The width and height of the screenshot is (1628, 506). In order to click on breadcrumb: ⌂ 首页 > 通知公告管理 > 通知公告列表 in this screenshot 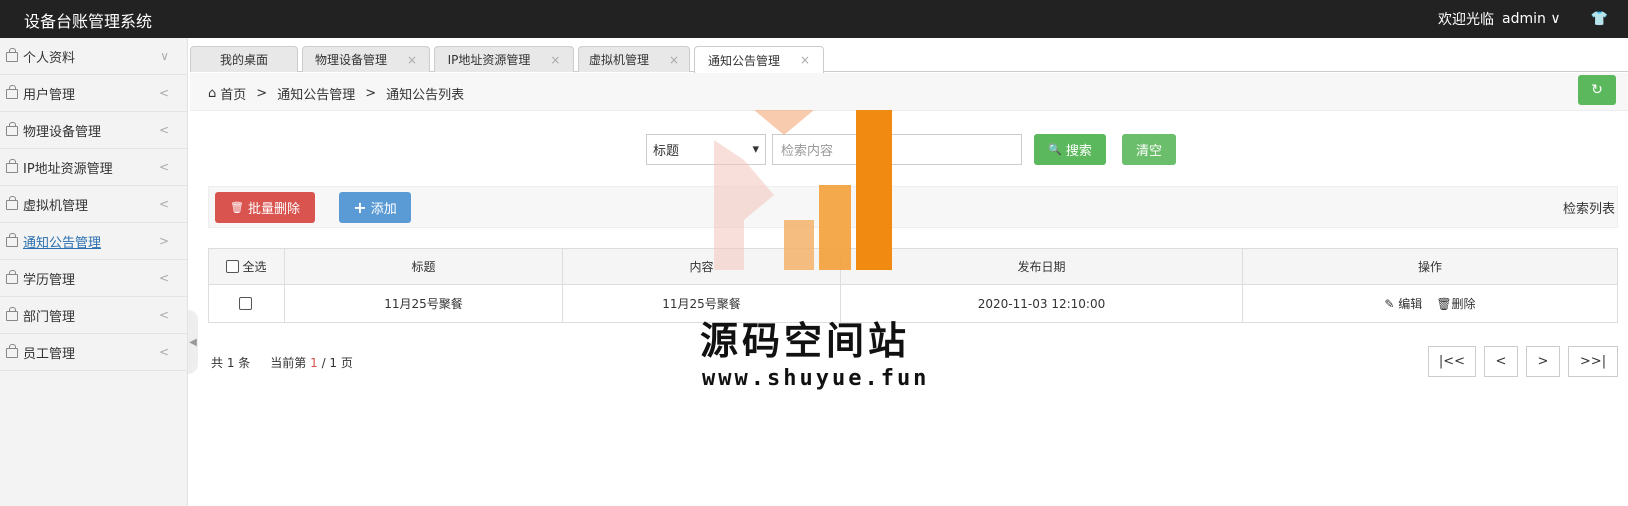, I will do `click(336, 93)`.